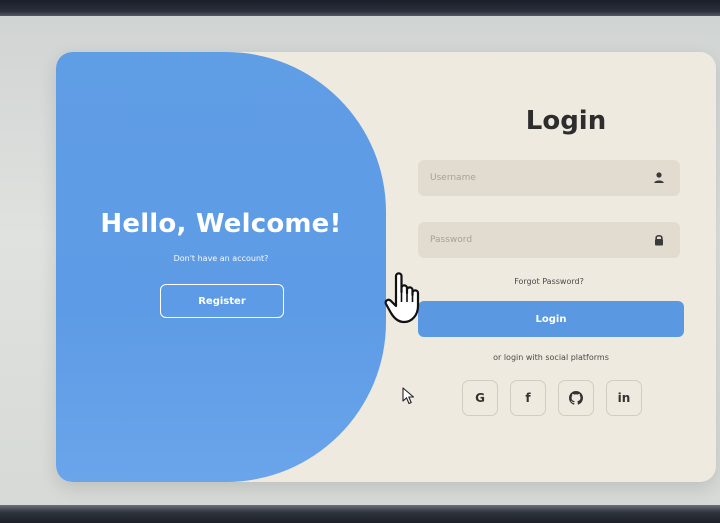  I want to click on monitor-top-bezel, so click(360, 8).